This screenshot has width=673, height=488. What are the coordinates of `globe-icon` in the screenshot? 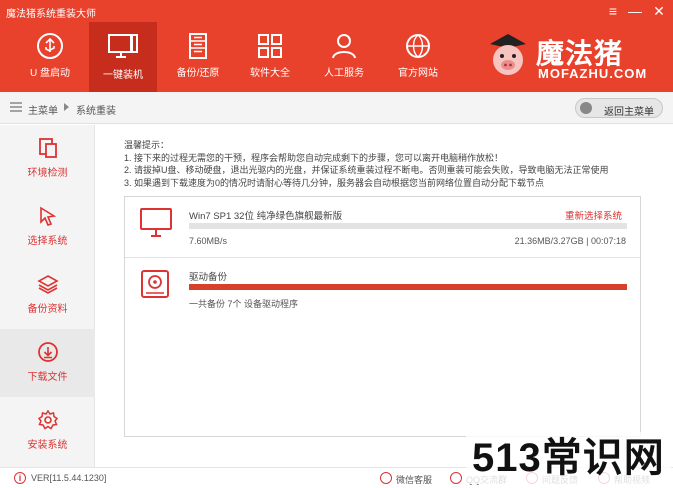 It's located at (418, 46).